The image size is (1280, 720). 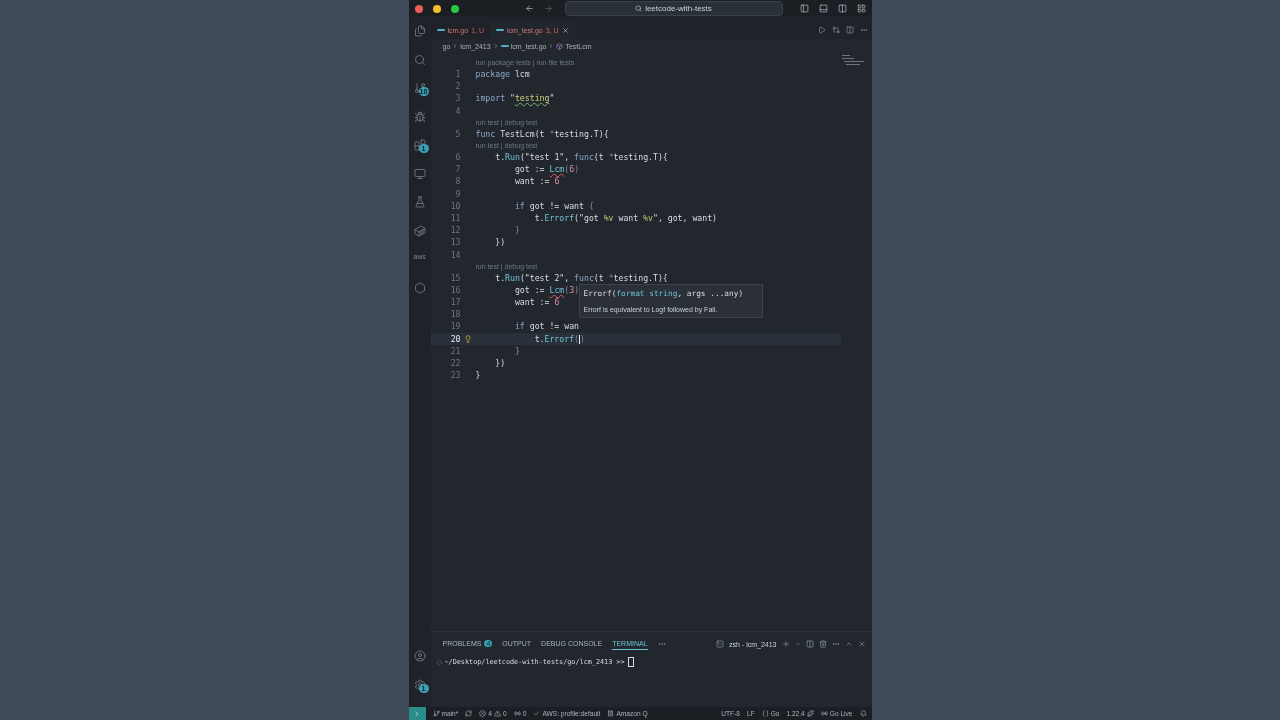 I want to click on trash-icon, so click(x=822, y=644).